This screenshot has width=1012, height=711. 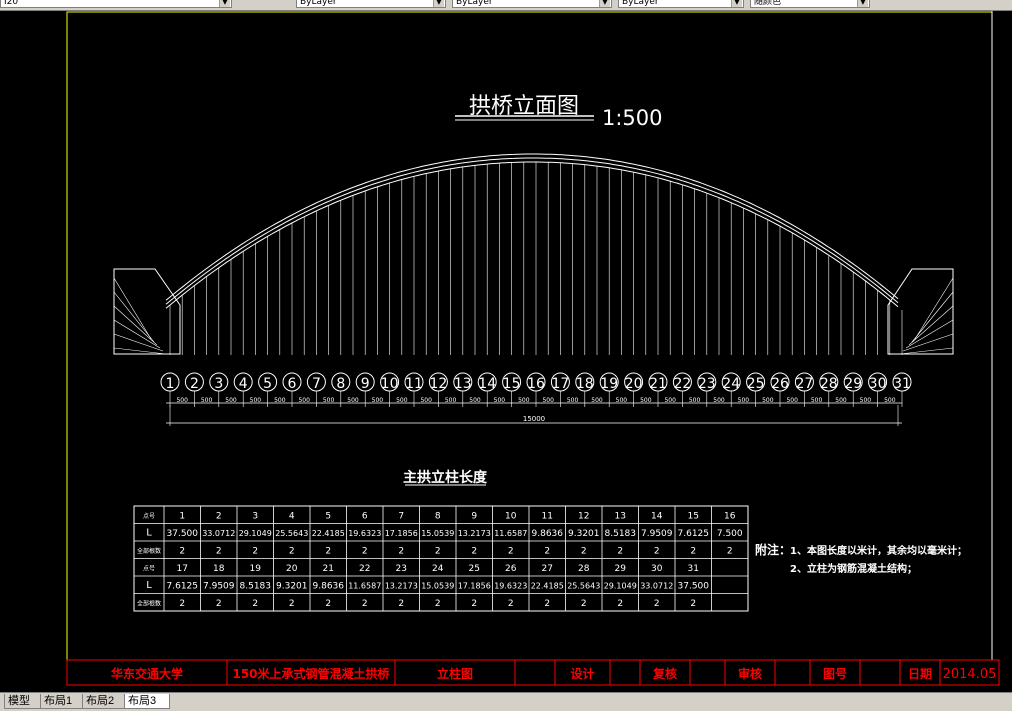 What do you see at coordinates (902, 384) in the screenshot?
I see `pier-label: 31` at bounding box center [902, 384].